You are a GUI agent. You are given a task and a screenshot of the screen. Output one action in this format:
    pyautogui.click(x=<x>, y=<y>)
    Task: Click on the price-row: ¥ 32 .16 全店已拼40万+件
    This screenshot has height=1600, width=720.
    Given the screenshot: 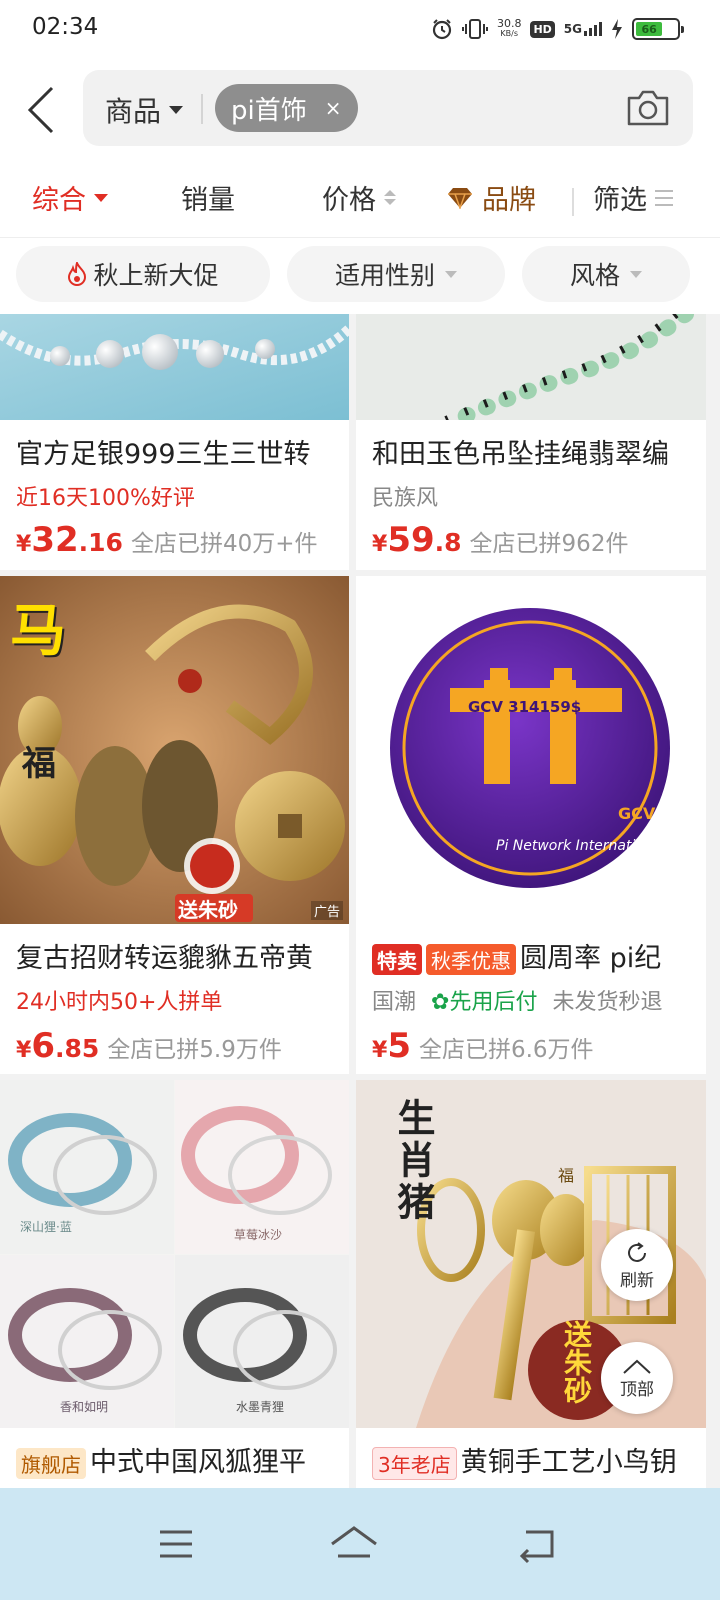 What is the action you would take?
    pyautogui.click(x=166, y=540)
    